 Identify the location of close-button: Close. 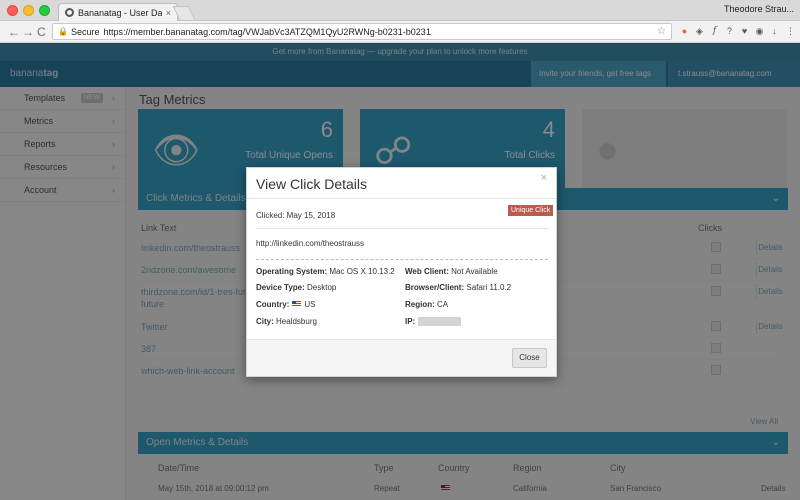
(529, 358).